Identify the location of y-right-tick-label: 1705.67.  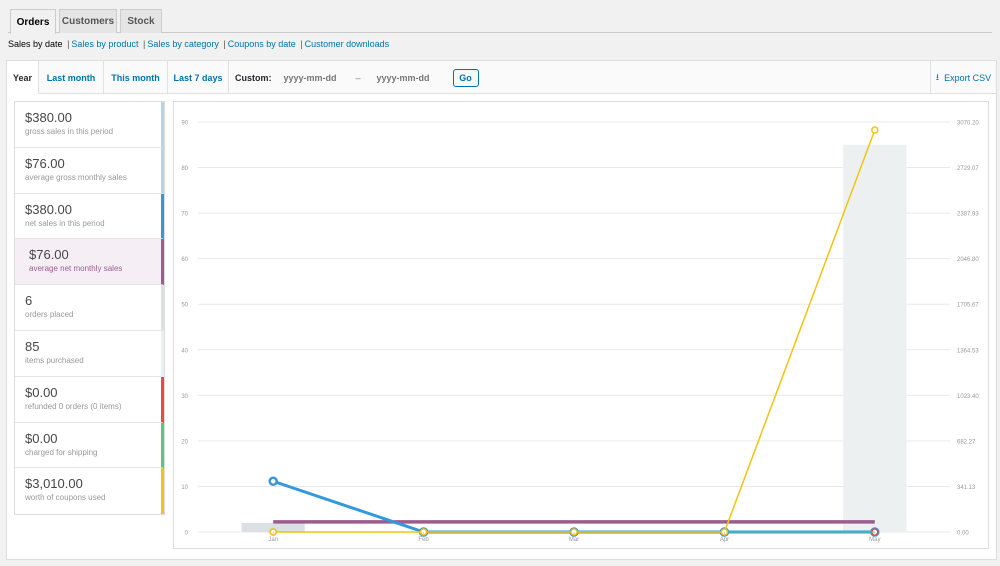
(968, 306).